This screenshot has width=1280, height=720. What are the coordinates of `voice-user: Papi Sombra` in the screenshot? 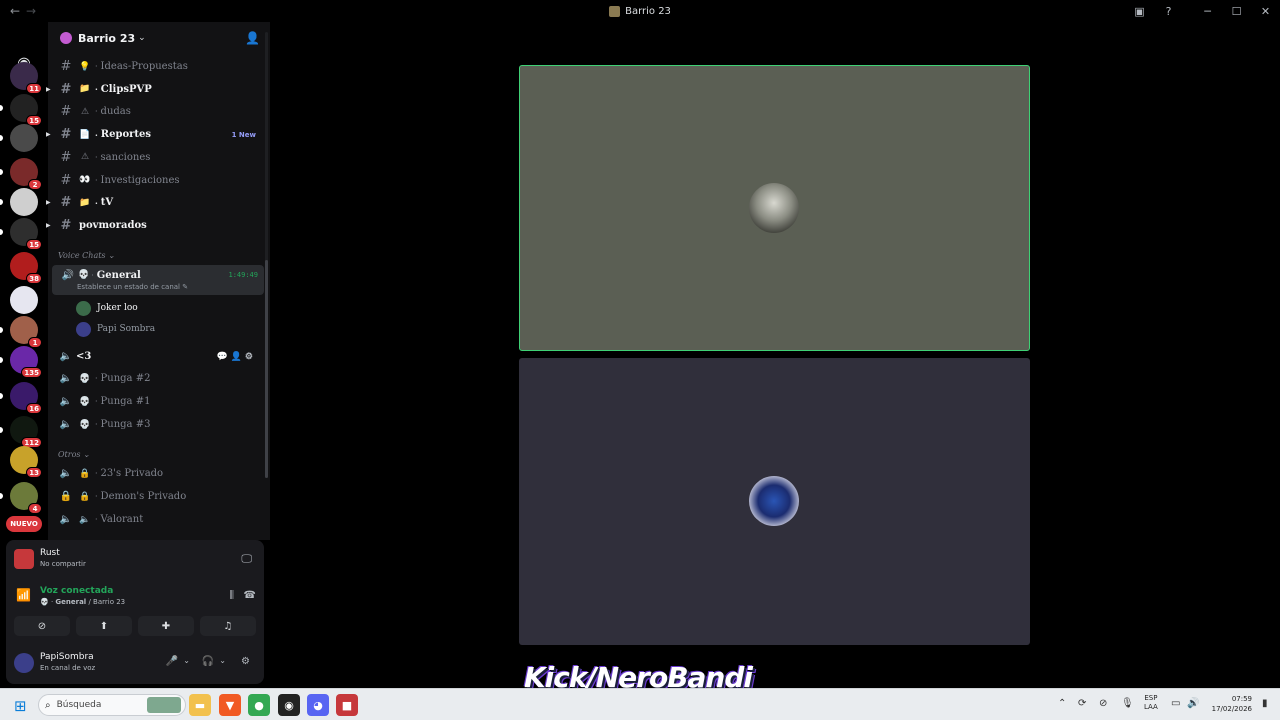 It's located at (115, 329).